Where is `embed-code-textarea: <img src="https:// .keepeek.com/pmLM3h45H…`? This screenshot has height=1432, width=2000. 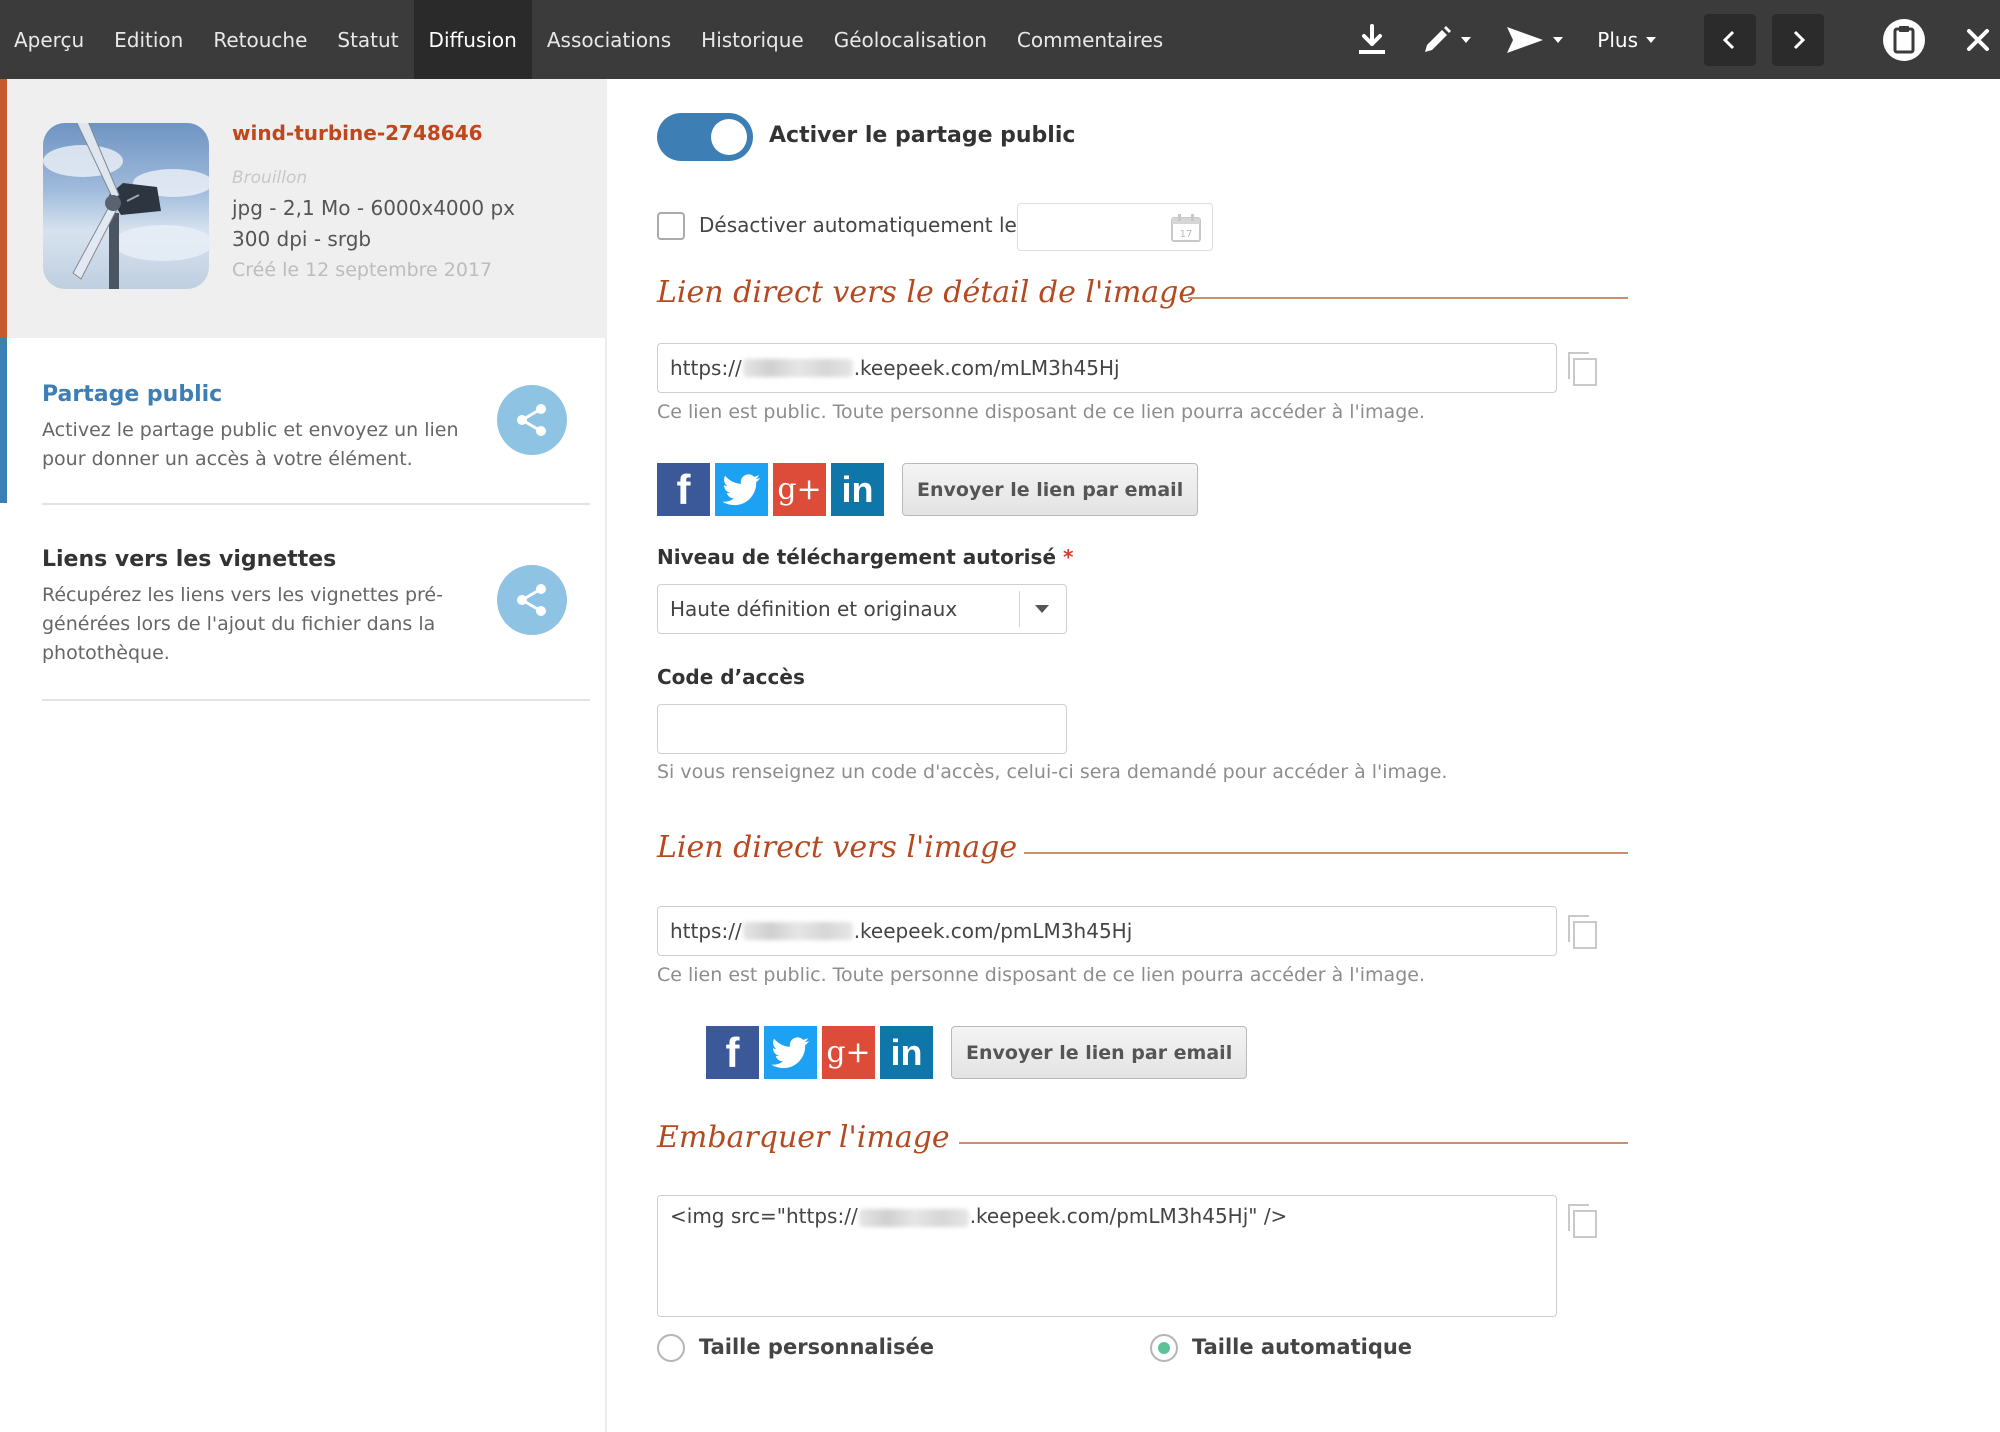 embed-code-textarea: <img src="https:// .keepeek.com/pmLM3h45H… is located at coordinates (1107, 1256).